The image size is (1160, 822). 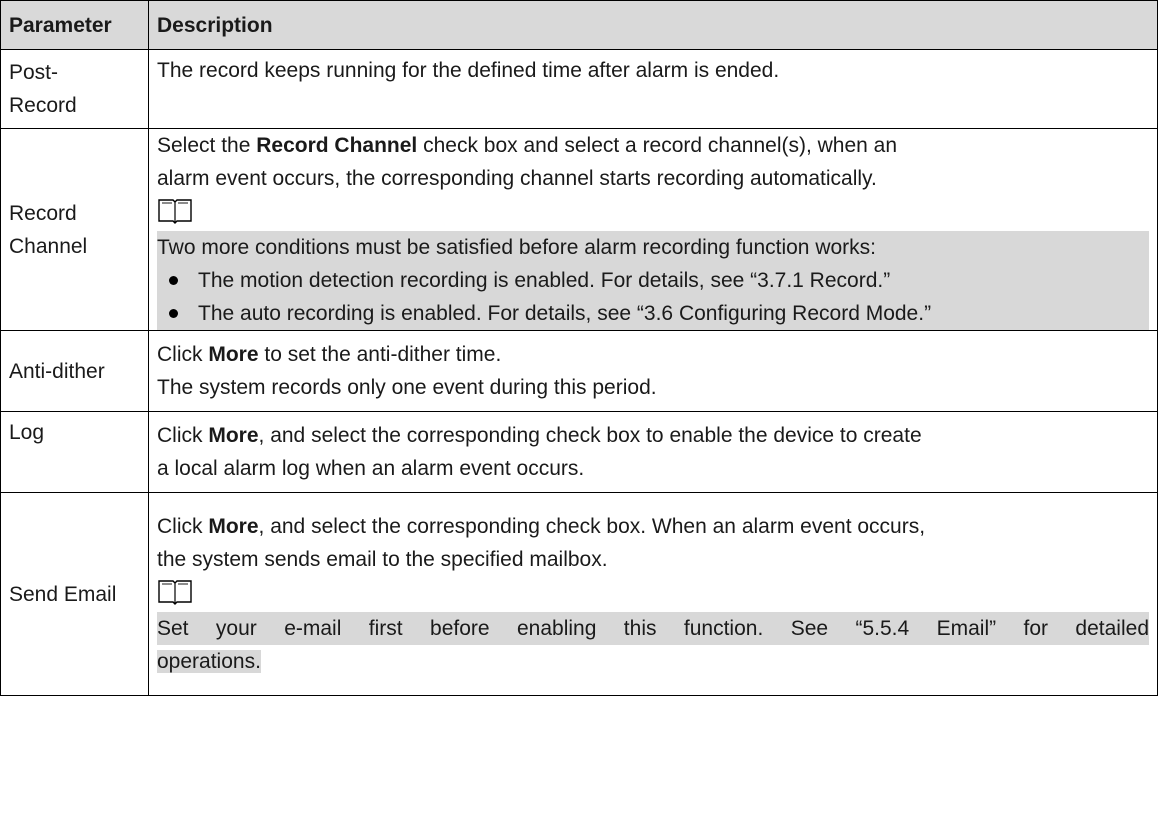 I want to click on param-cell: Send Email, so click(x=74, y=594).